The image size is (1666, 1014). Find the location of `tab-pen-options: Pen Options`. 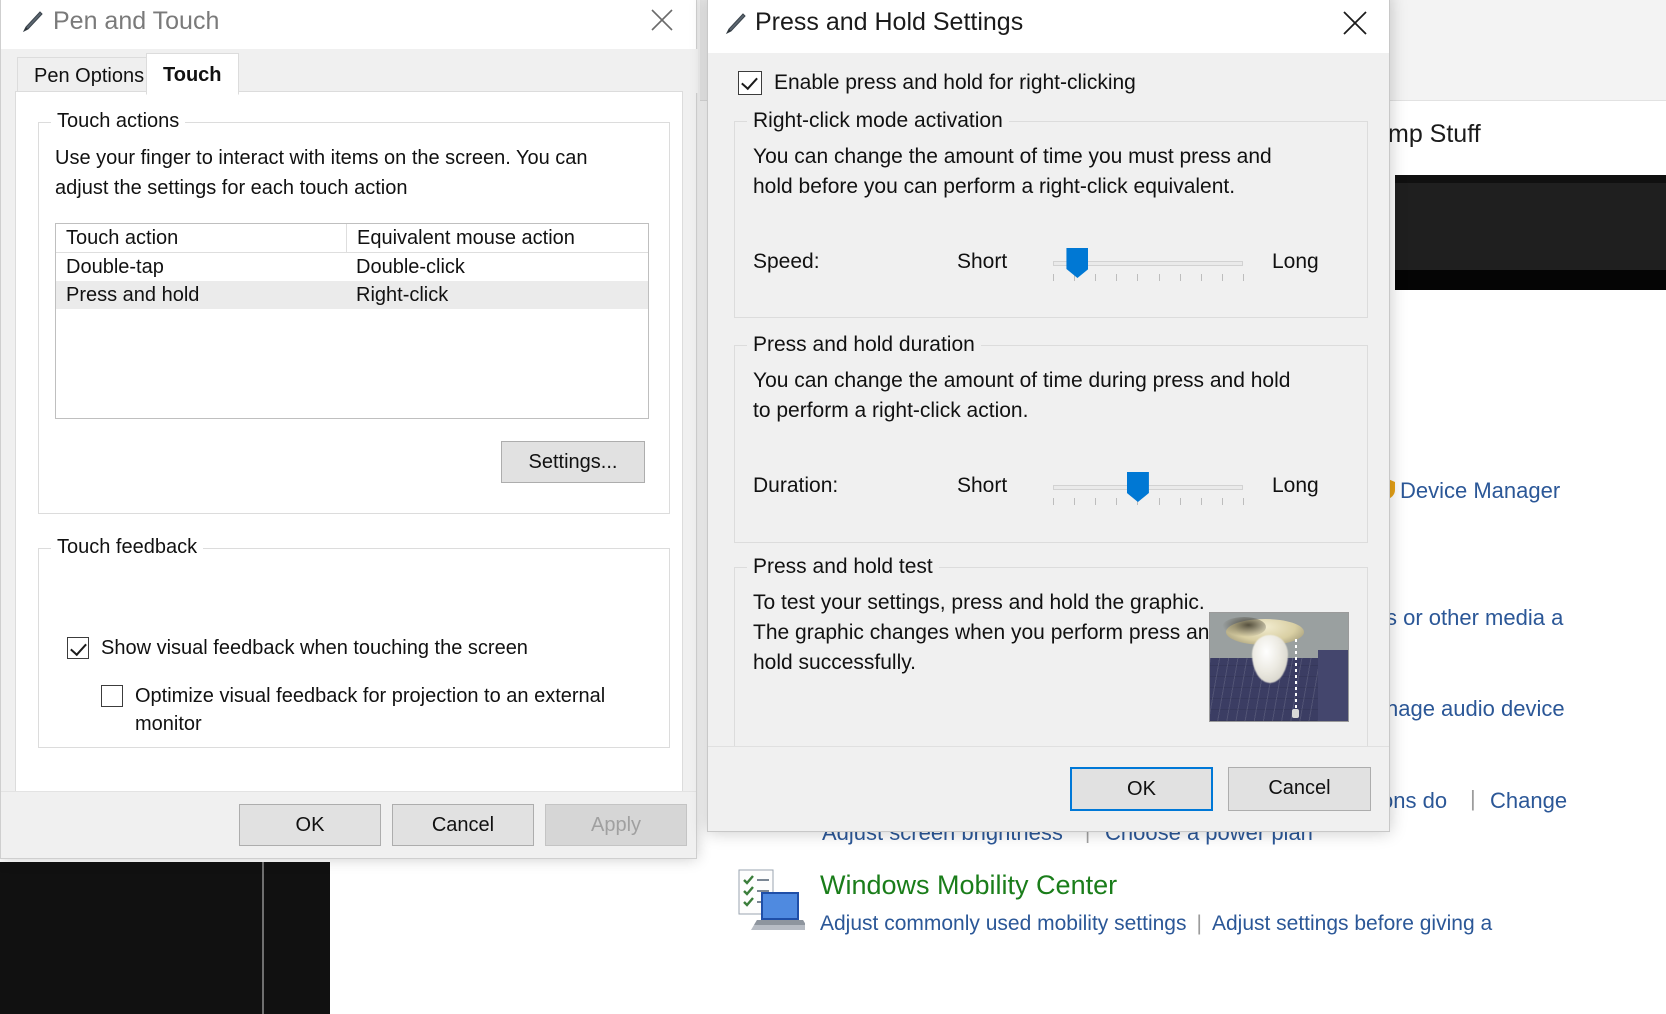

tab-pen-options: Pen Options is located at coordinates (89, 75).